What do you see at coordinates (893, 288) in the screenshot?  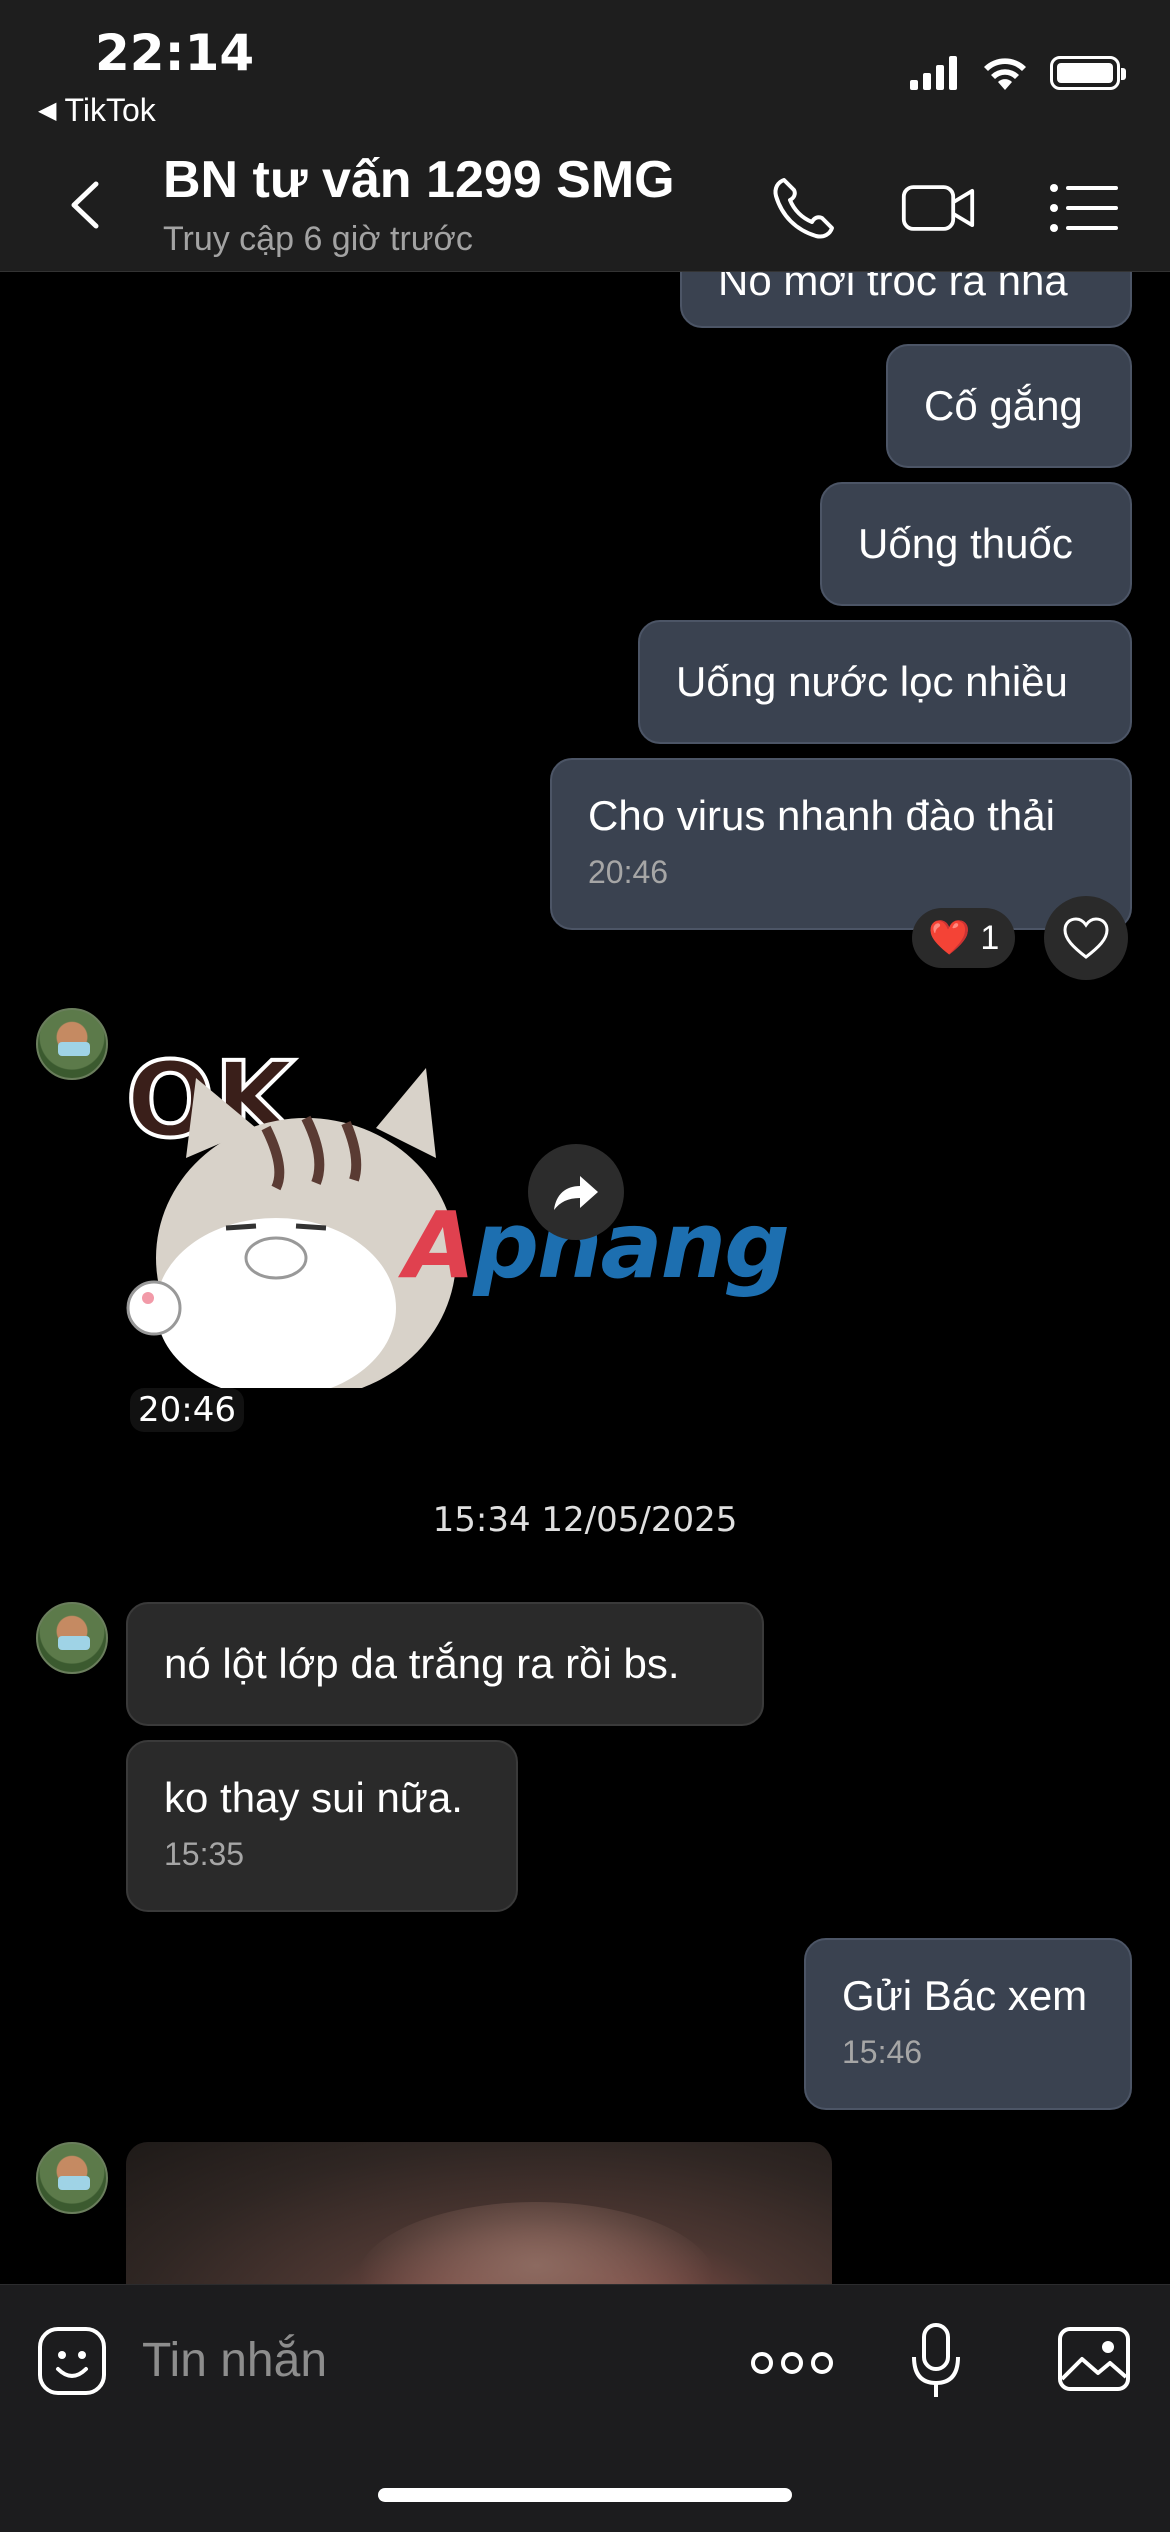 I see `message-text: Nó mới tróc ra nha` at bounding box center [893, 288].